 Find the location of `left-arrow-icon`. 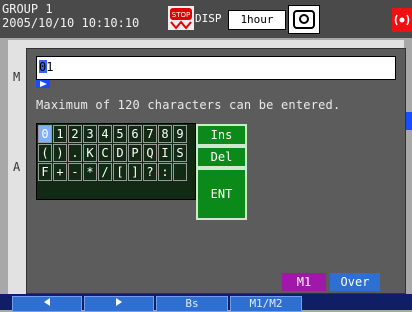

left-arrow-icon is located at coordinates (47, 302).